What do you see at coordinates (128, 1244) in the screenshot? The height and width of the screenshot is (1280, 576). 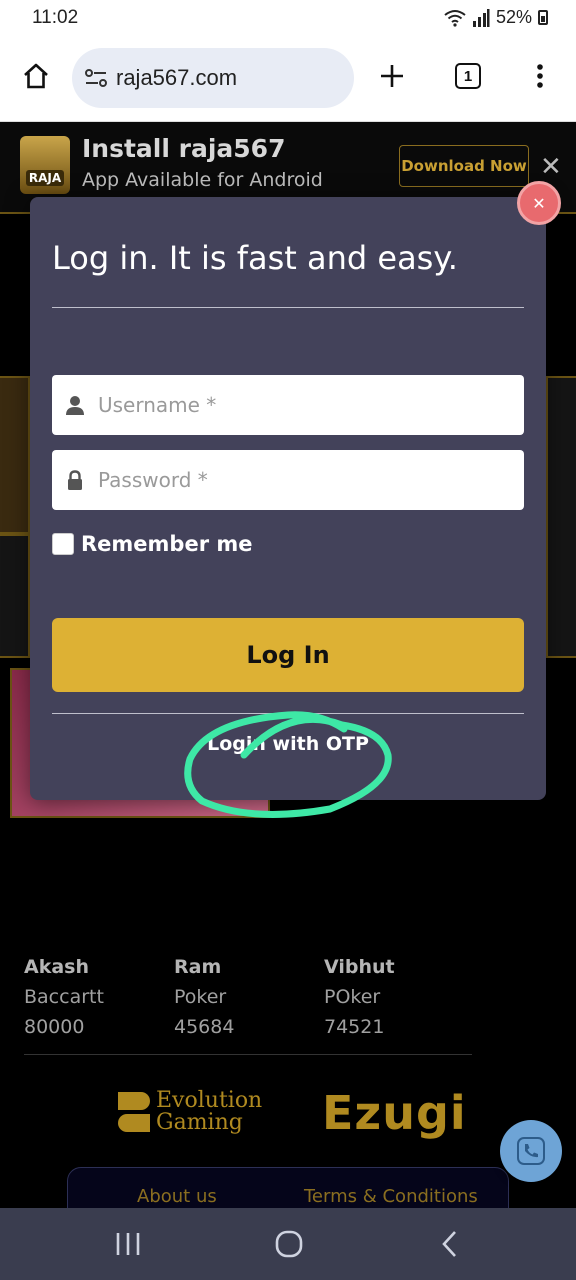 I see `recent-apps-icon` at bounding box center [128, 1244].